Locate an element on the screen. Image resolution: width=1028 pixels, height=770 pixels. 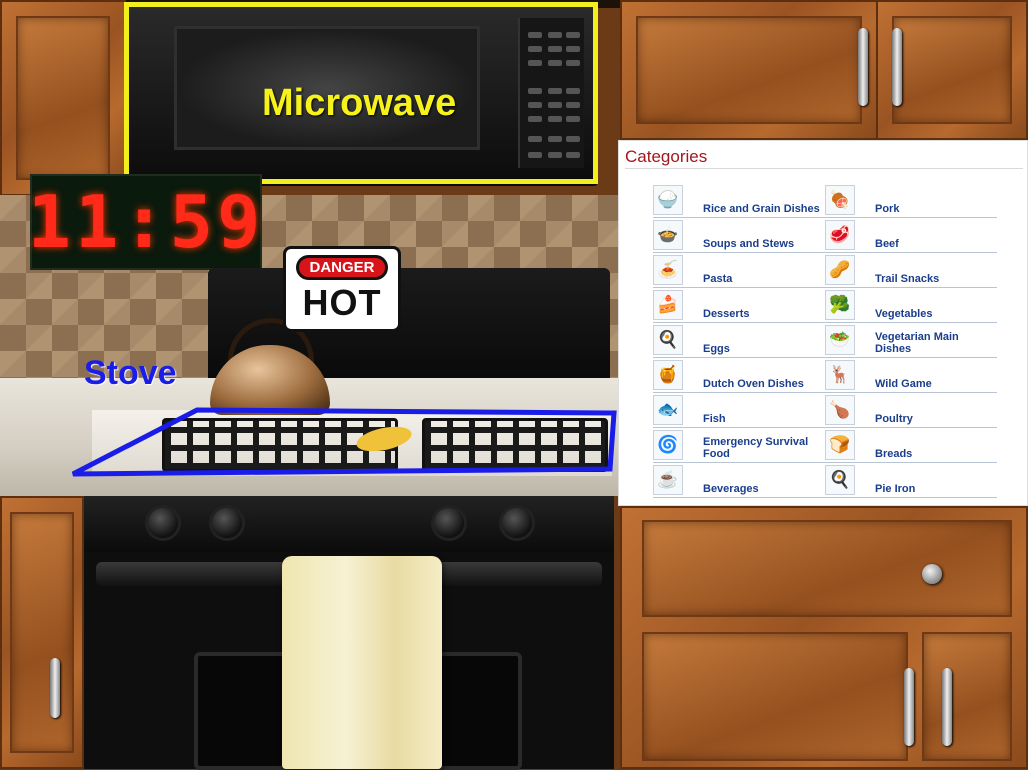
category-item: 🦌 Wild Game is located at coordinates (911, 375).